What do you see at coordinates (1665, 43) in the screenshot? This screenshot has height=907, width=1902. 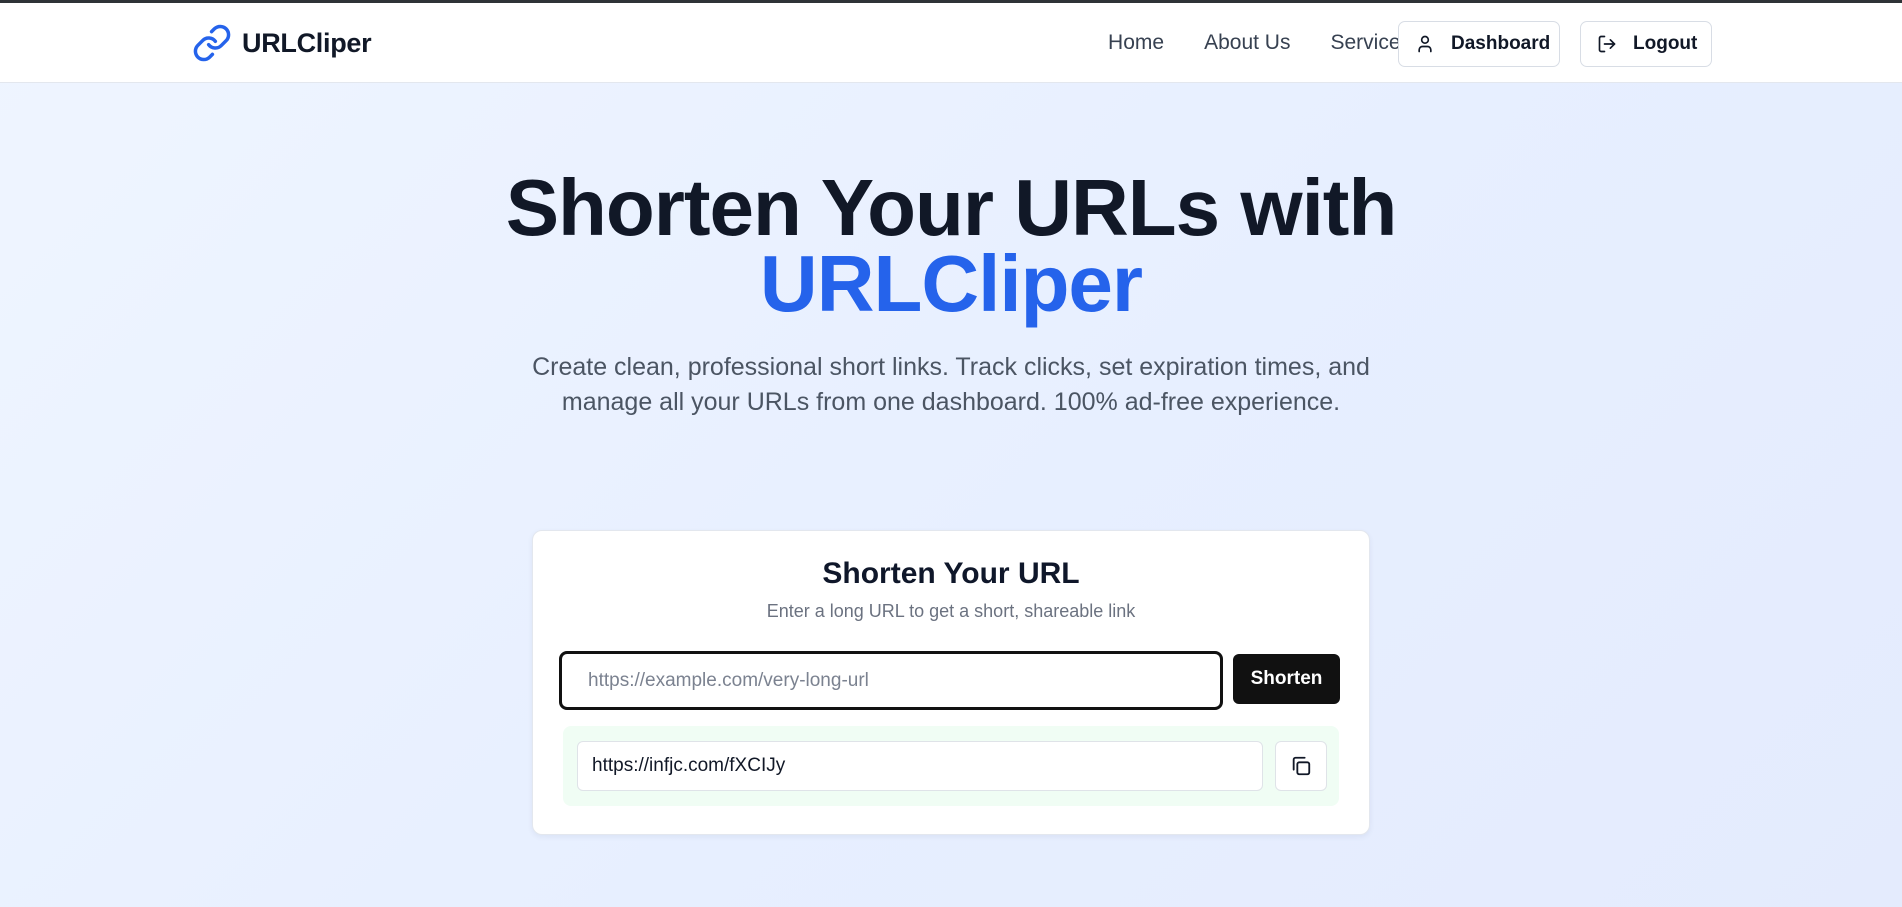 I see `logout-button-label: Logout` at bounding box center [1665, 43].